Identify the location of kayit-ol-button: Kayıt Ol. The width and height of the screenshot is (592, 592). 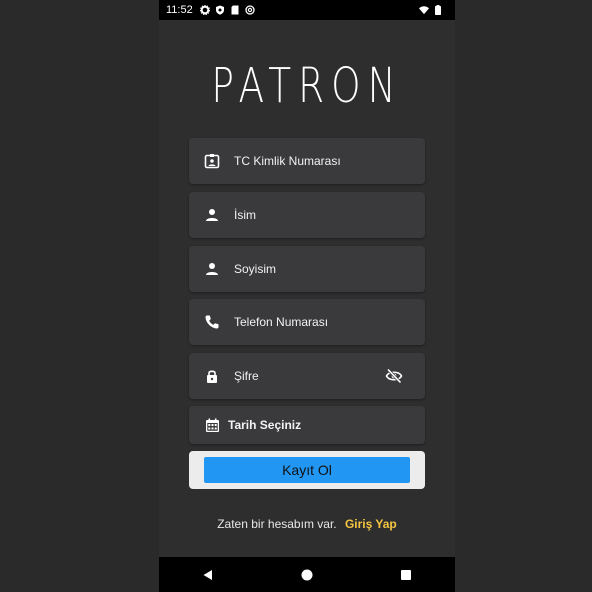
(307, 470).